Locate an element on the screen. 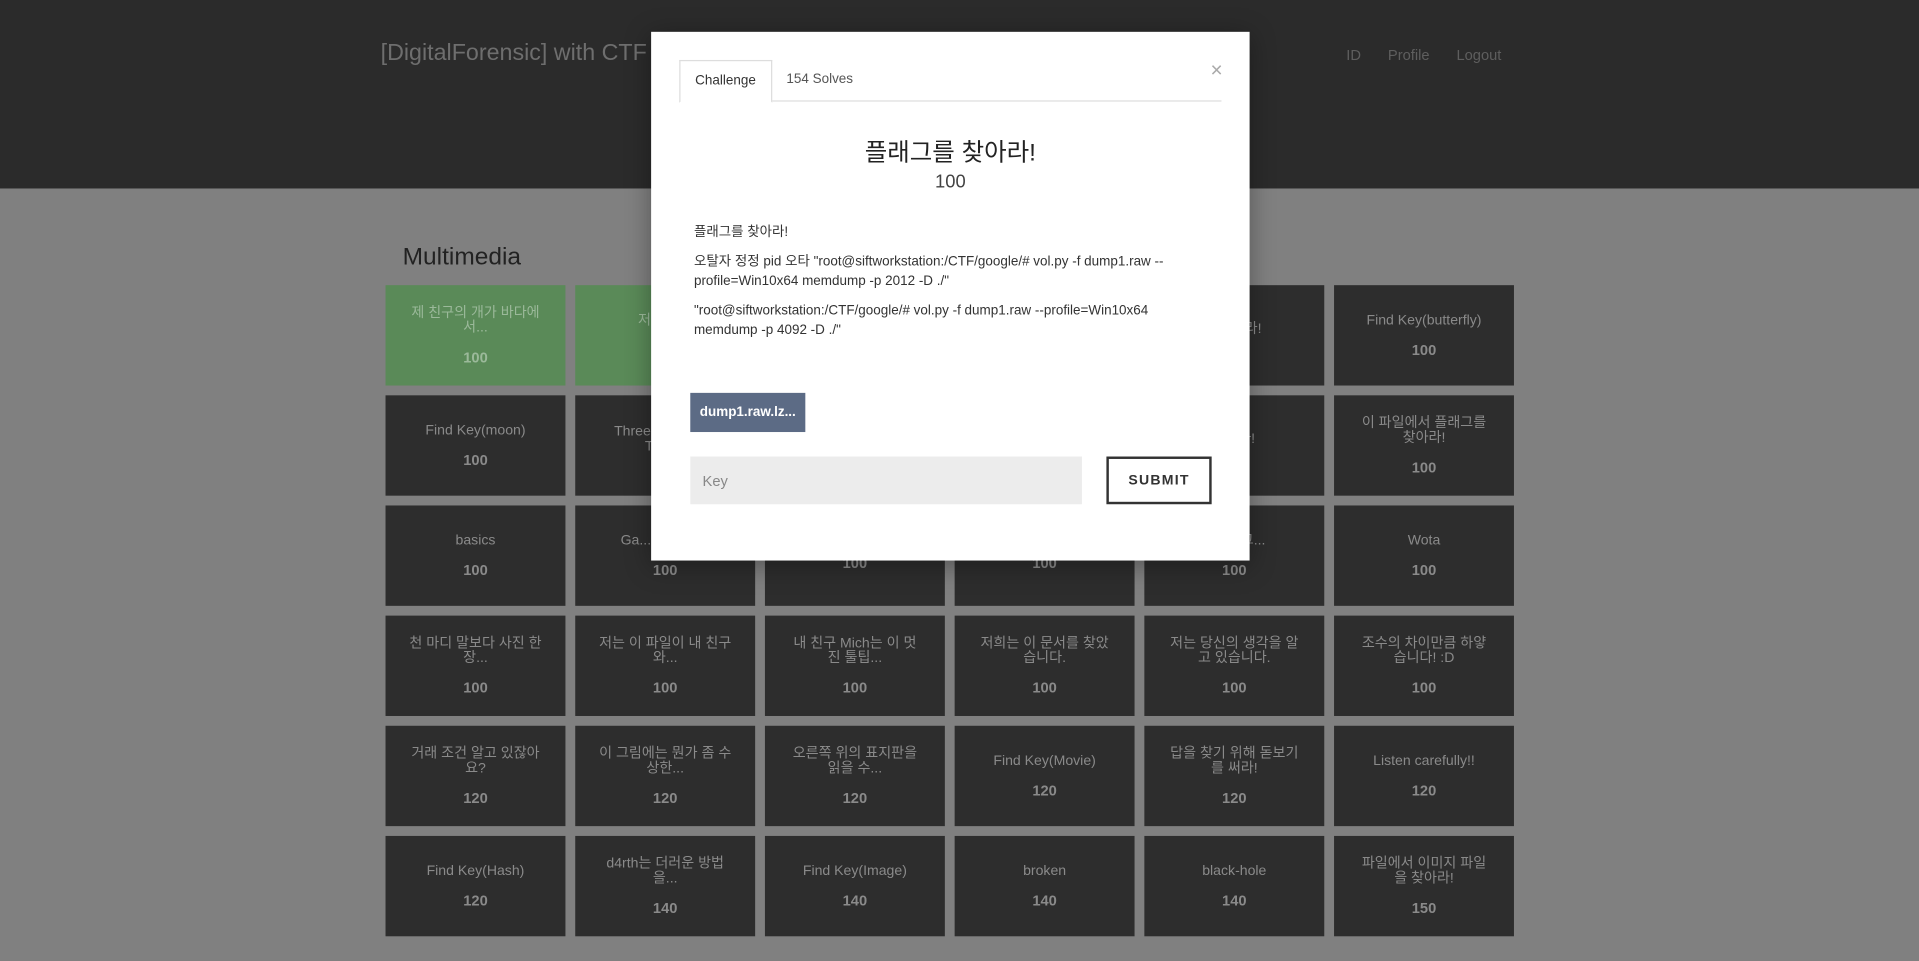 The height and width of the screenshot is (961, 1919). challenge-title: 플래그를 찾아라! is located at coordinates (950, 153).